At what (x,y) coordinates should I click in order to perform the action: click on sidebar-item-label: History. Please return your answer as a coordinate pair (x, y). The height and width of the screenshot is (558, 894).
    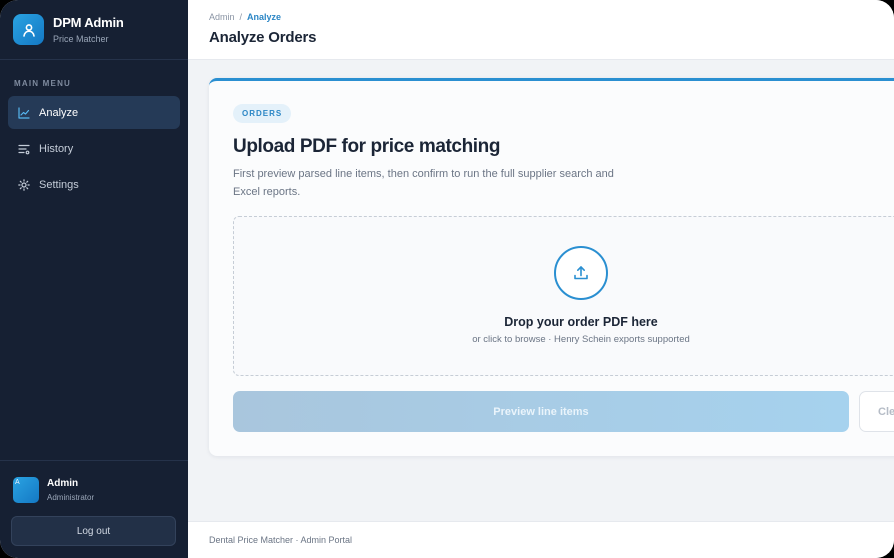
    Looking at the image, I should click on (56, 148).